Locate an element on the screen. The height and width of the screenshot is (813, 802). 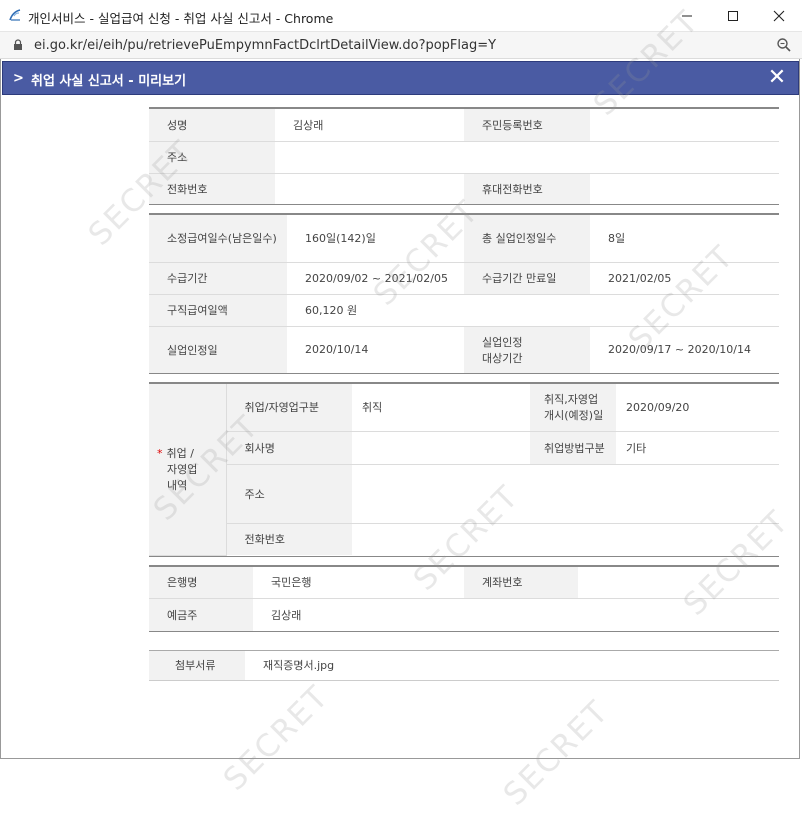
emp-phone-value is located at coordinates (565, 539).